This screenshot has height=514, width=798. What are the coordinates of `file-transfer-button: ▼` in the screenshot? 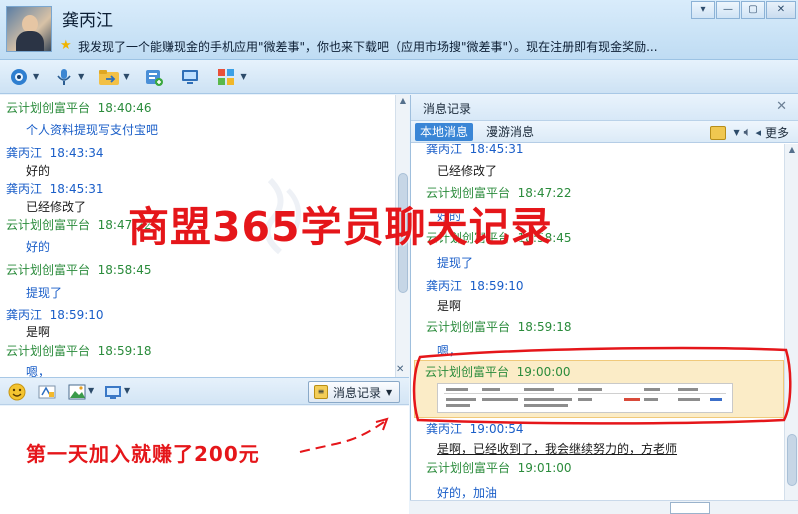 It's located at (113, 77).